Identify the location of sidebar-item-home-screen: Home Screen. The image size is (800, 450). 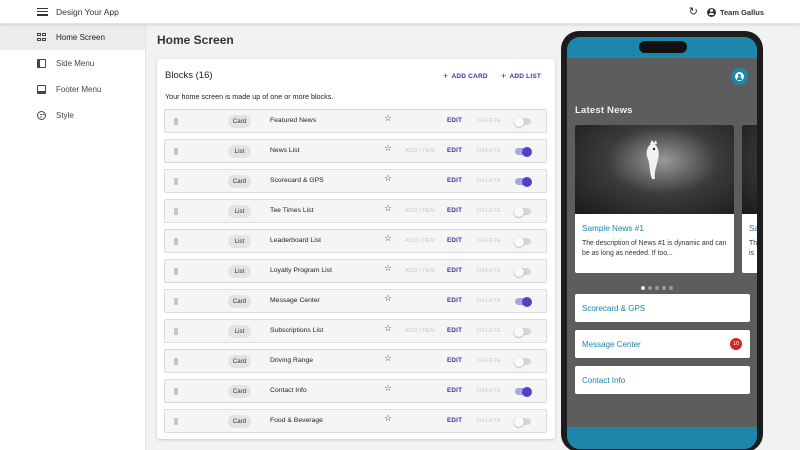
(72, 37).